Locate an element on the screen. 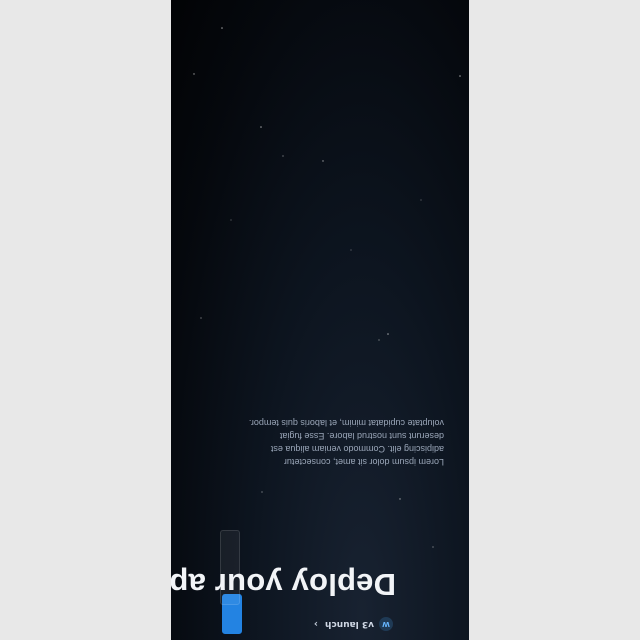  hero-title: Deploy your app in seconds is located at coordinates (283, 584).